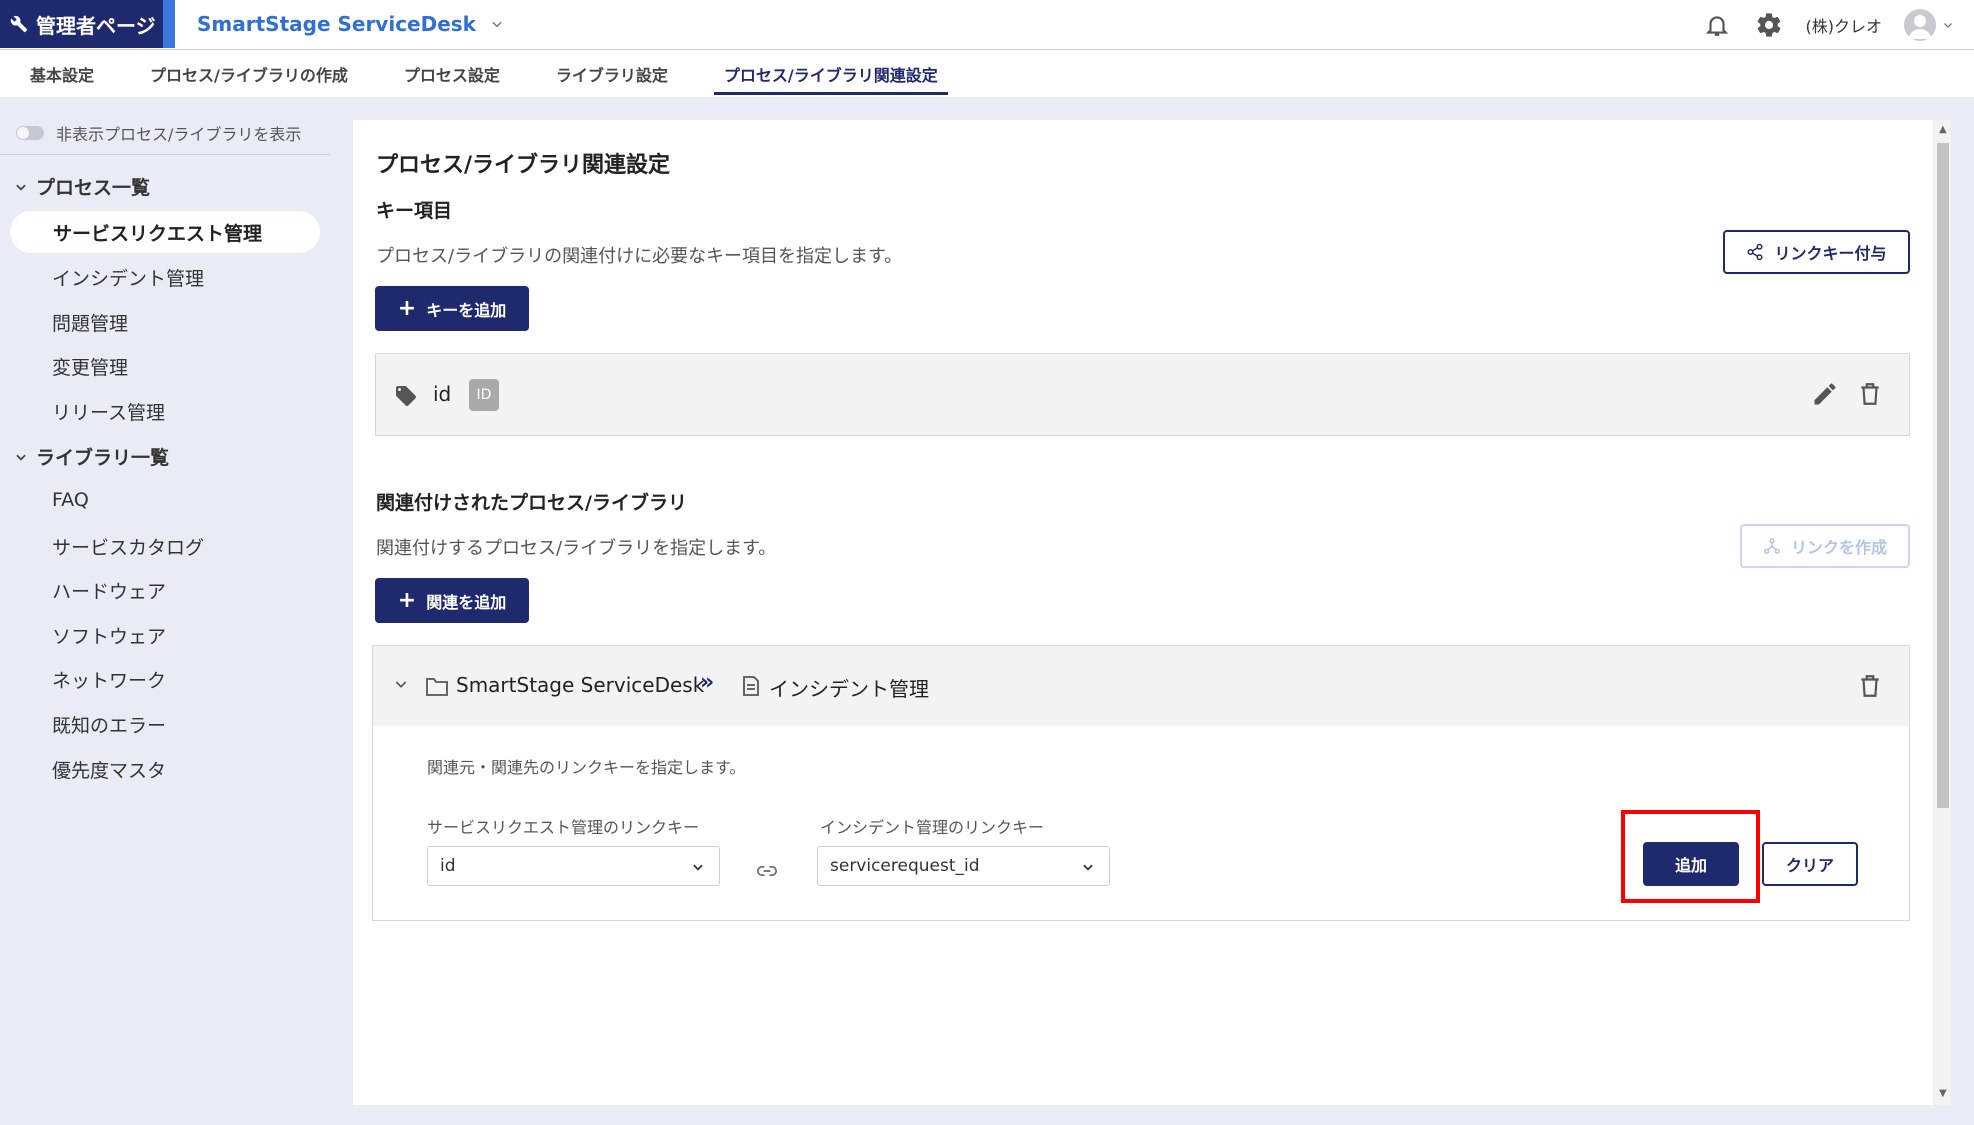 The width and height of the screenshot is (1974, 1125). Describe the element at coordinates (169, 24) in the screenshot. I see `admin-accent-bar` at that location.